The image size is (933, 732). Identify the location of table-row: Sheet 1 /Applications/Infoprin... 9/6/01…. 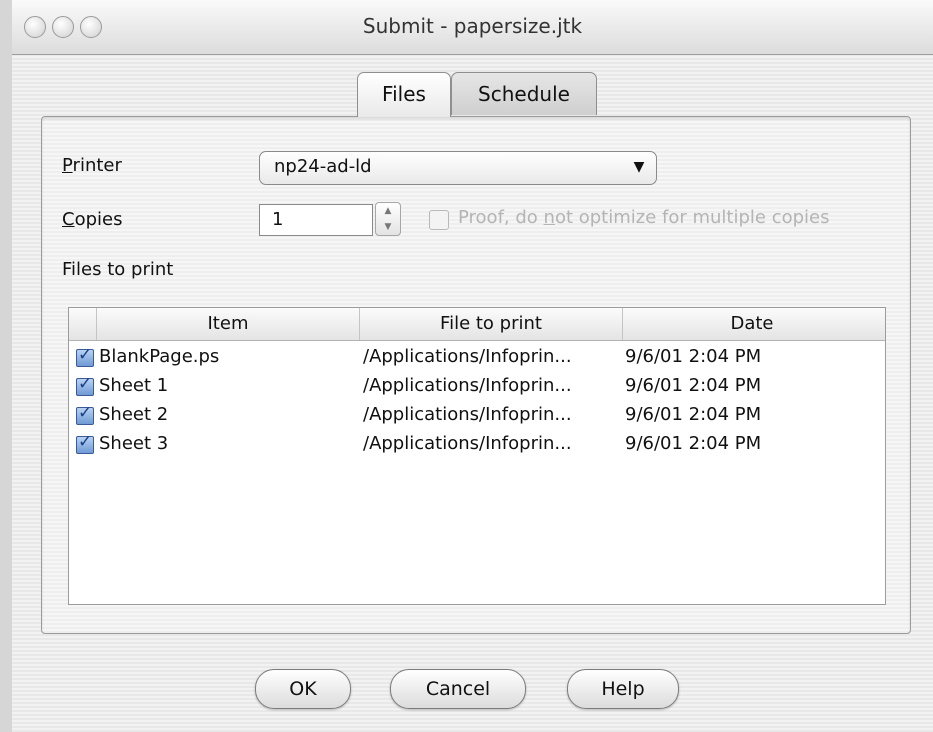
(477, 387).